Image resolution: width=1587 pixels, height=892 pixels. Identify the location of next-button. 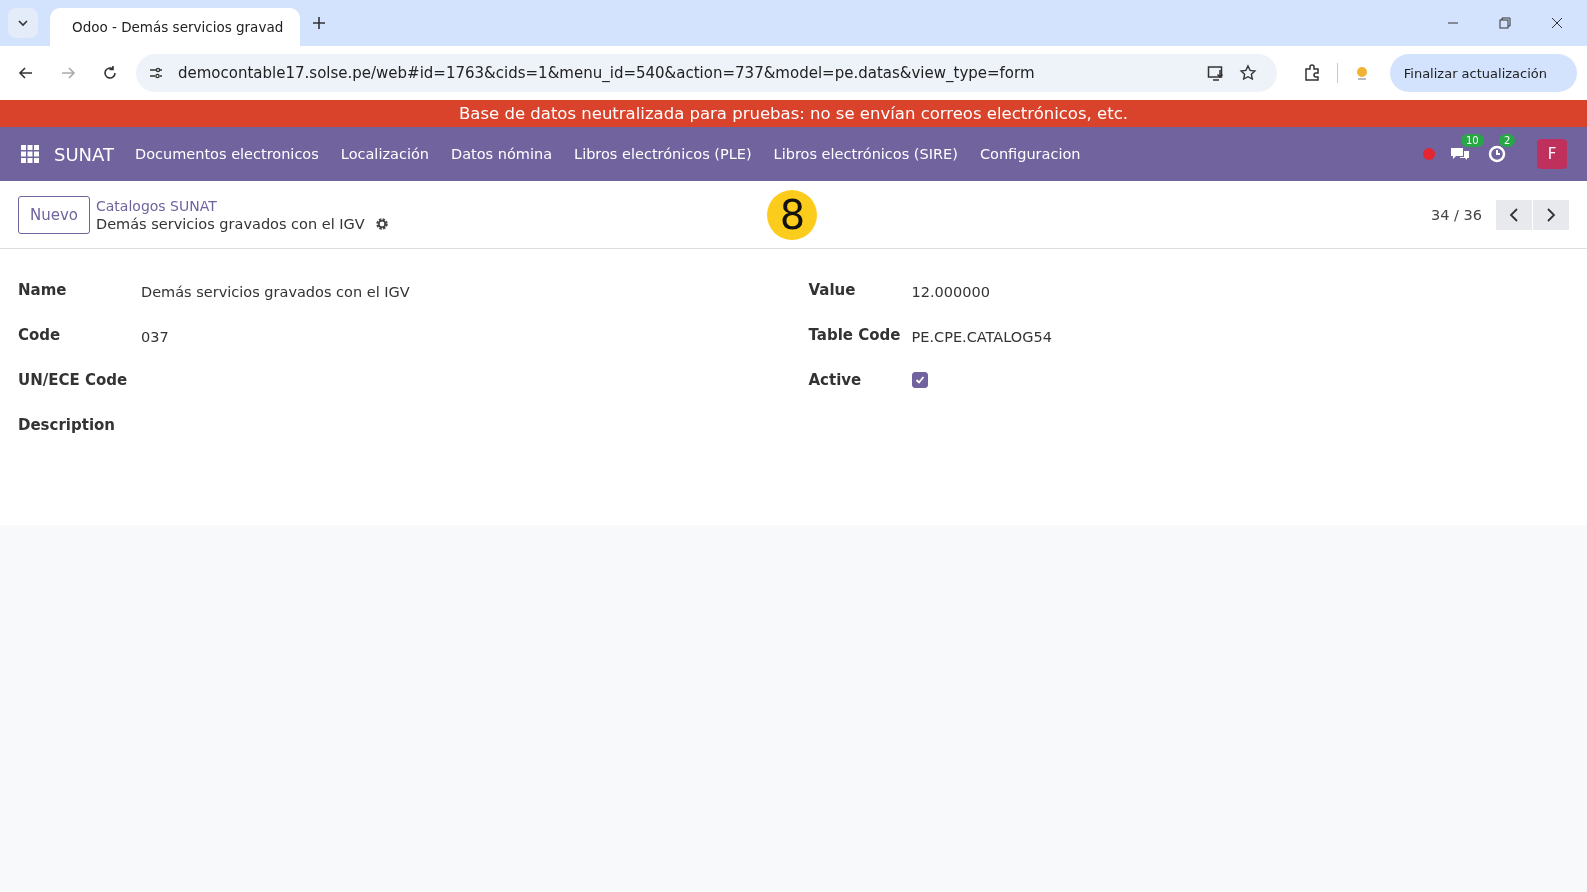
(1551, 214).